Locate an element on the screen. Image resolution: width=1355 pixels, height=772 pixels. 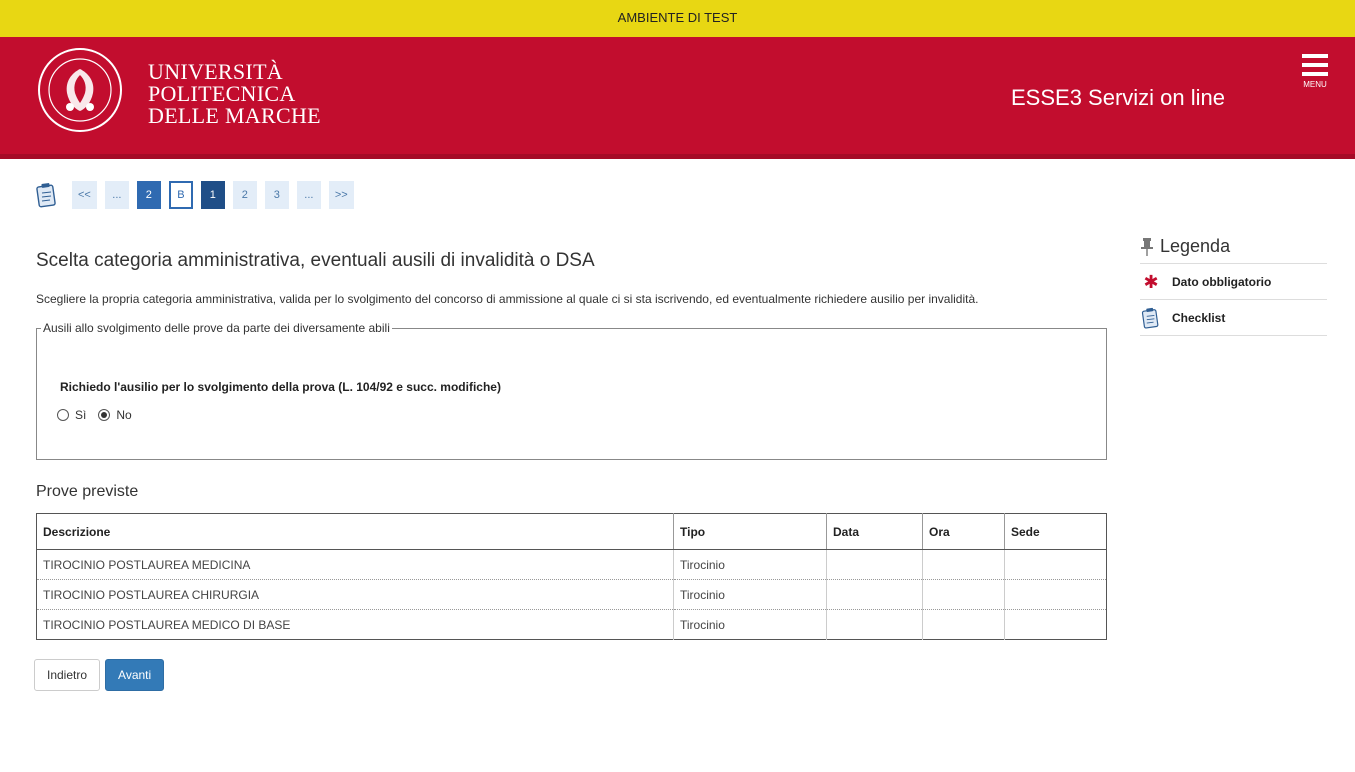
portal-title: ESSE3 Servizi on line is located at coordinates (1118, 97).